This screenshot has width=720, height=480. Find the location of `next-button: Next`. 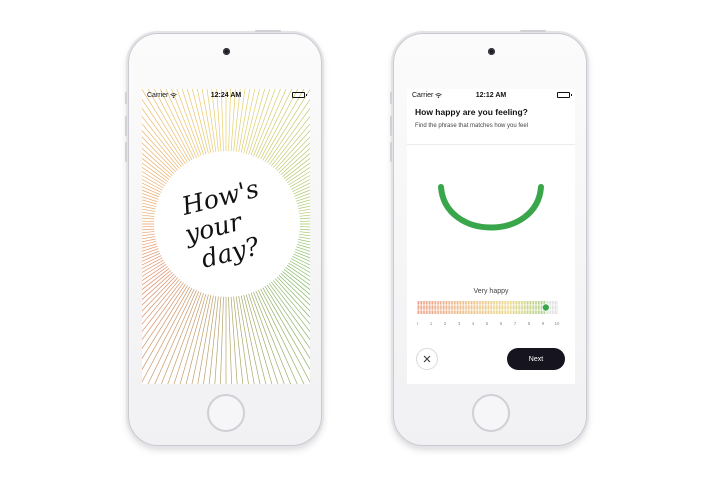

next-button: Next is located at coordinates (536, 359).